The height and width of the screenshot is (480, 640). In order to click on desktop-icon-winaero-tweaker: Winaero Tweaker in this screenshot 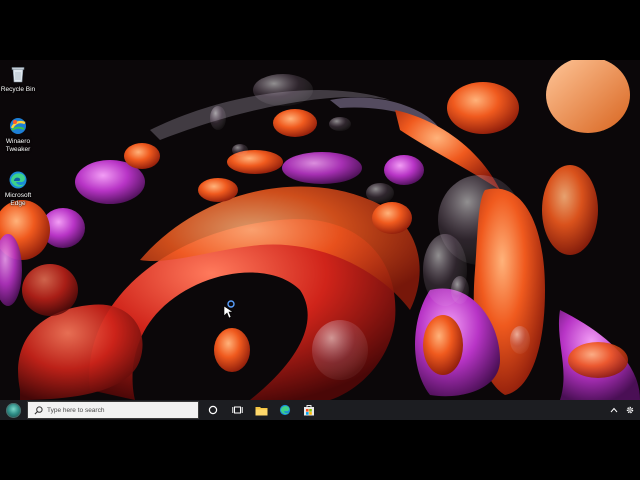, I will do `click(18, 135)`.